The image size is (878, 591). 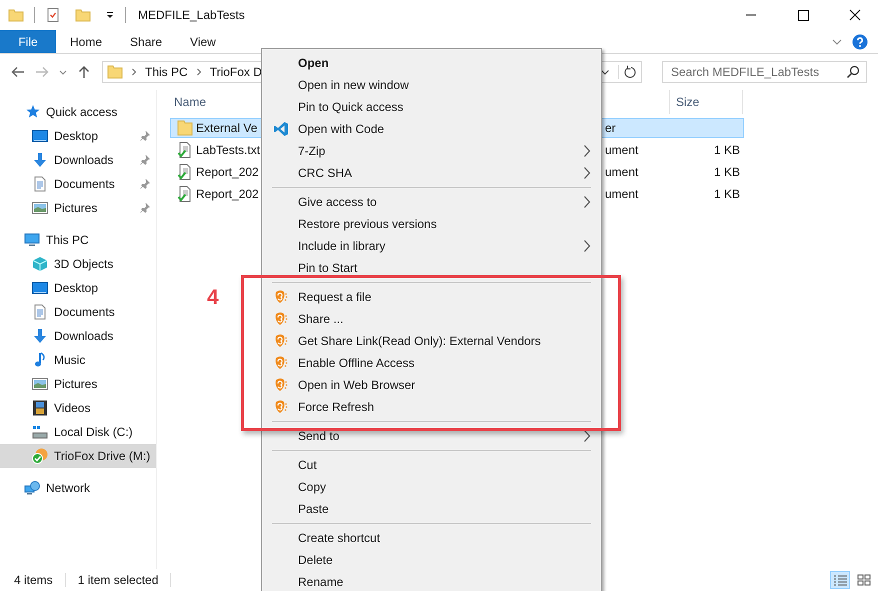 What do you see at coordinates (313, 509) in the screenshot?
I see `menu-item-label: Paste` at bounding box center [313, 509].